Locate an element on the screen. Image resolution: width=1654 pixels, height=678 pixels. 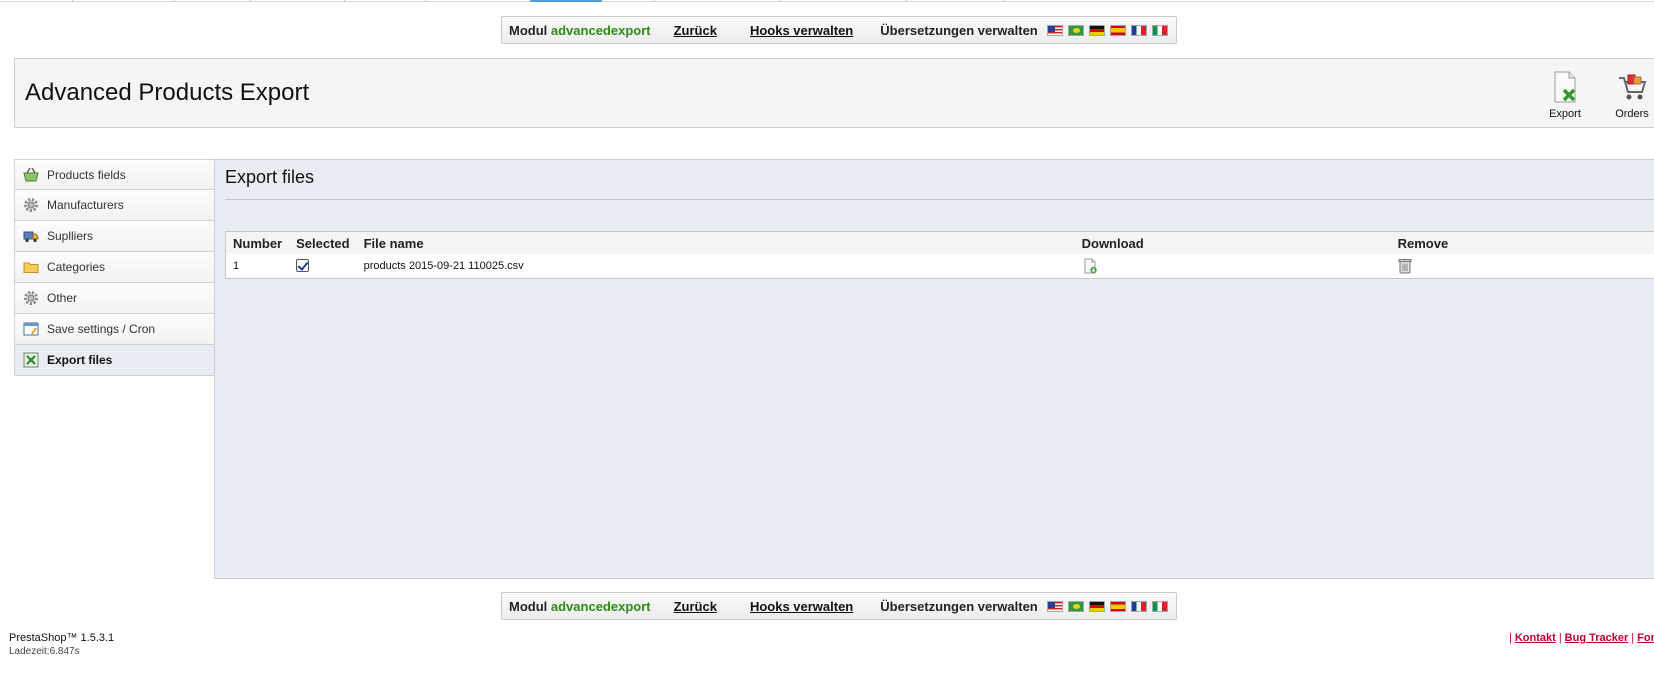
settings-window-icon is located at coordinates (31, 329).